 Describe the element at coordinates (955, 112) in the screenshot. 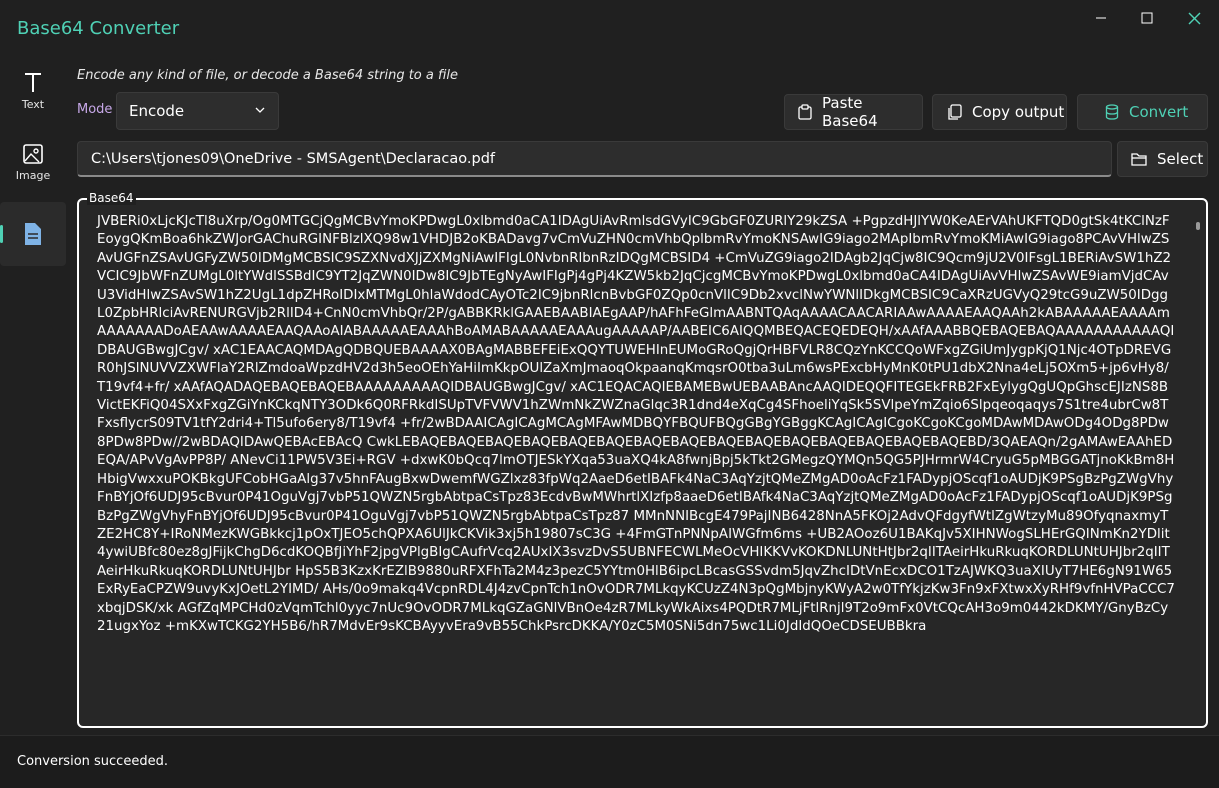

I see `copy-icon` at that location.